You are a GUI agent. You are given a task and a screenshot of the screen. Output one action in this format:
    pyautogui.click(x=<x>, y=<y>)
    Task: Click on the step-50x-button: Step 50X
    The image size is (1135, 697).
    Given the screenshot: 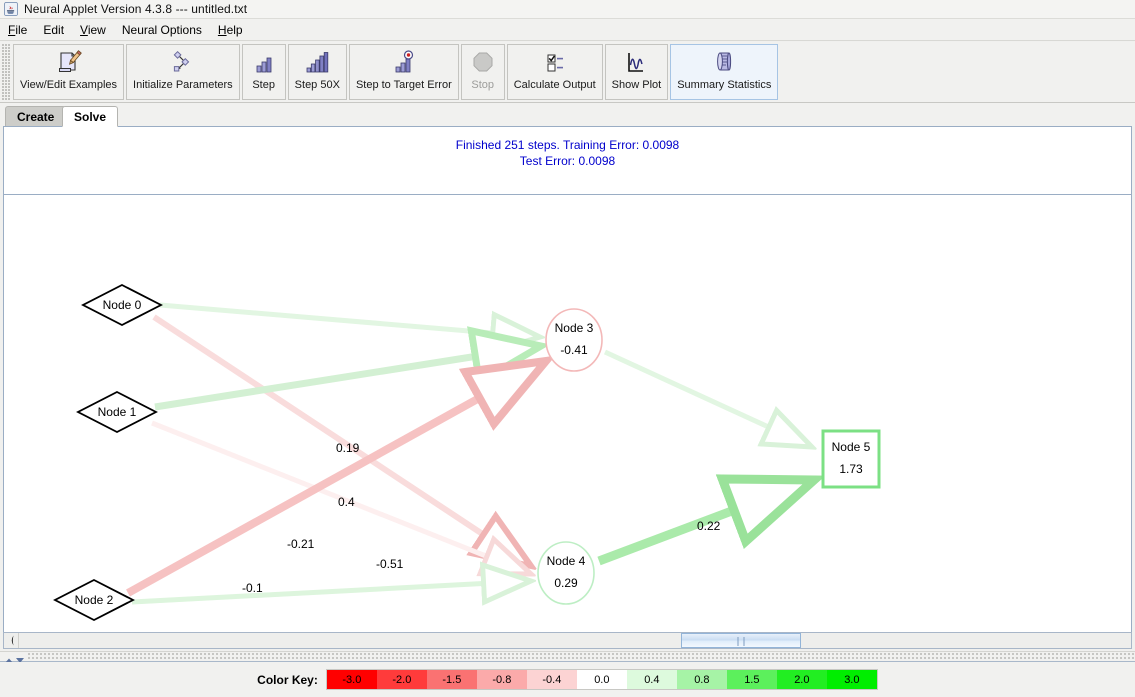 What is the action you would take?
    pyautogui.click(x=317, y=72)
    